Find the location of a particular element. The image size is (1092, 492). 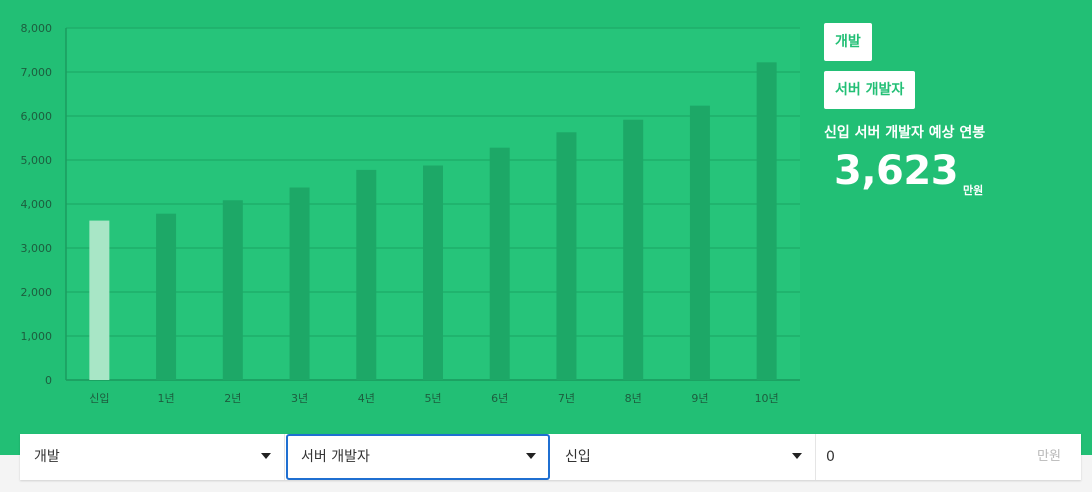

x-tick-label: 6년 is located at coordinates (499, 398).